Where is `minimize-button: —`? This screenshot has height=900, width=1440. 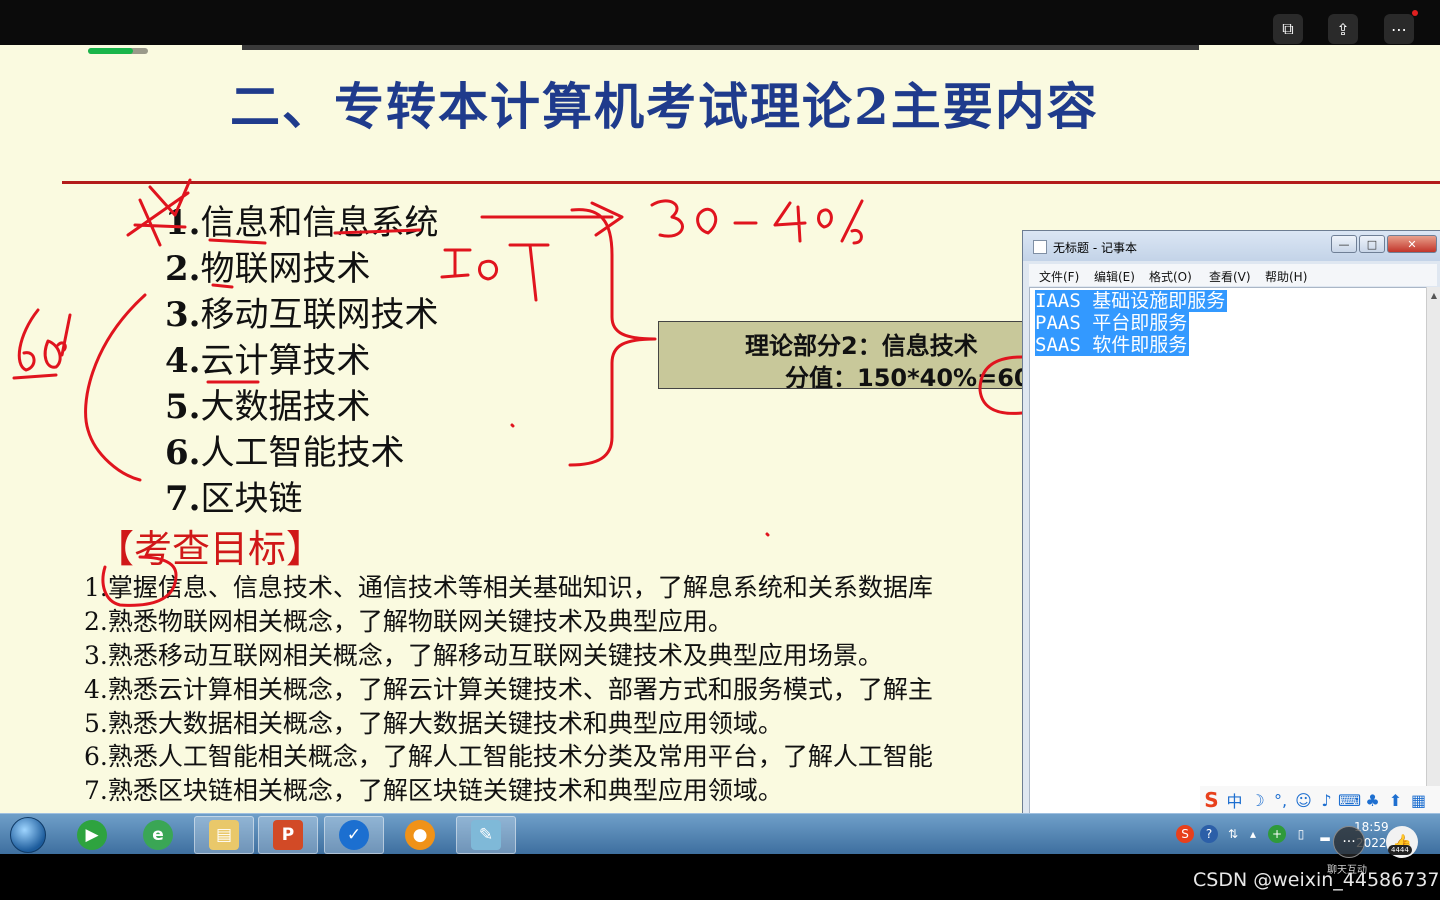 minimize-button: — is located at coordinates (1344, 244).